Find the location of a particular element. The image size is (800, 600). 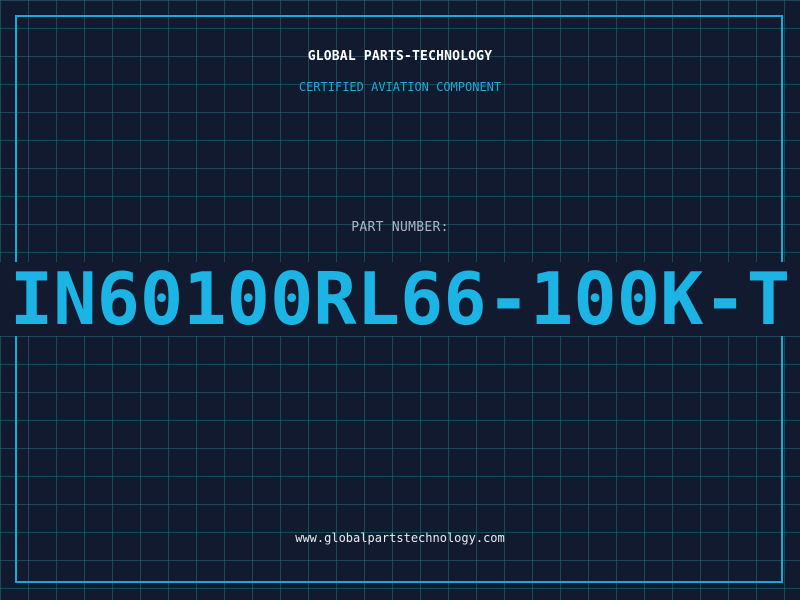

part-number-band: IN60100RL66-100K-T is located at coordinates (400, 299).